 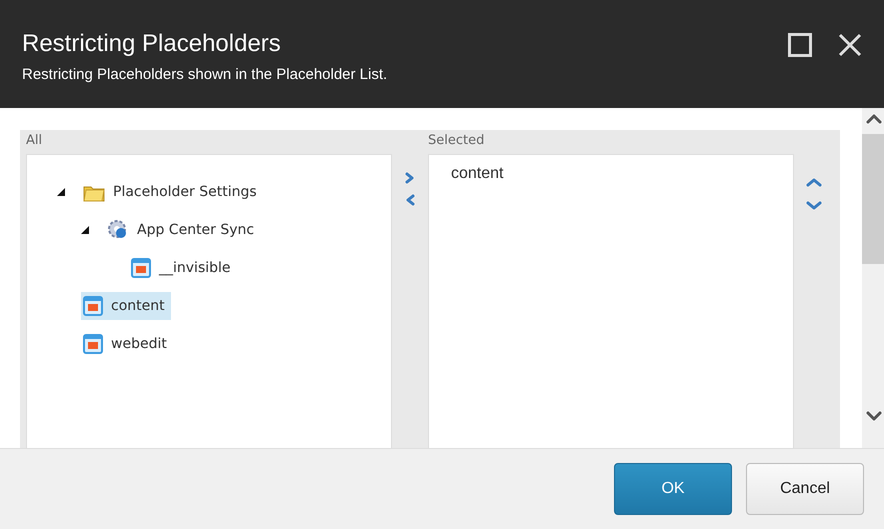 I want to click on dialog-subtitle: Restricting Placeholders shown in the Placeholder List., so click(x=205, y=74).